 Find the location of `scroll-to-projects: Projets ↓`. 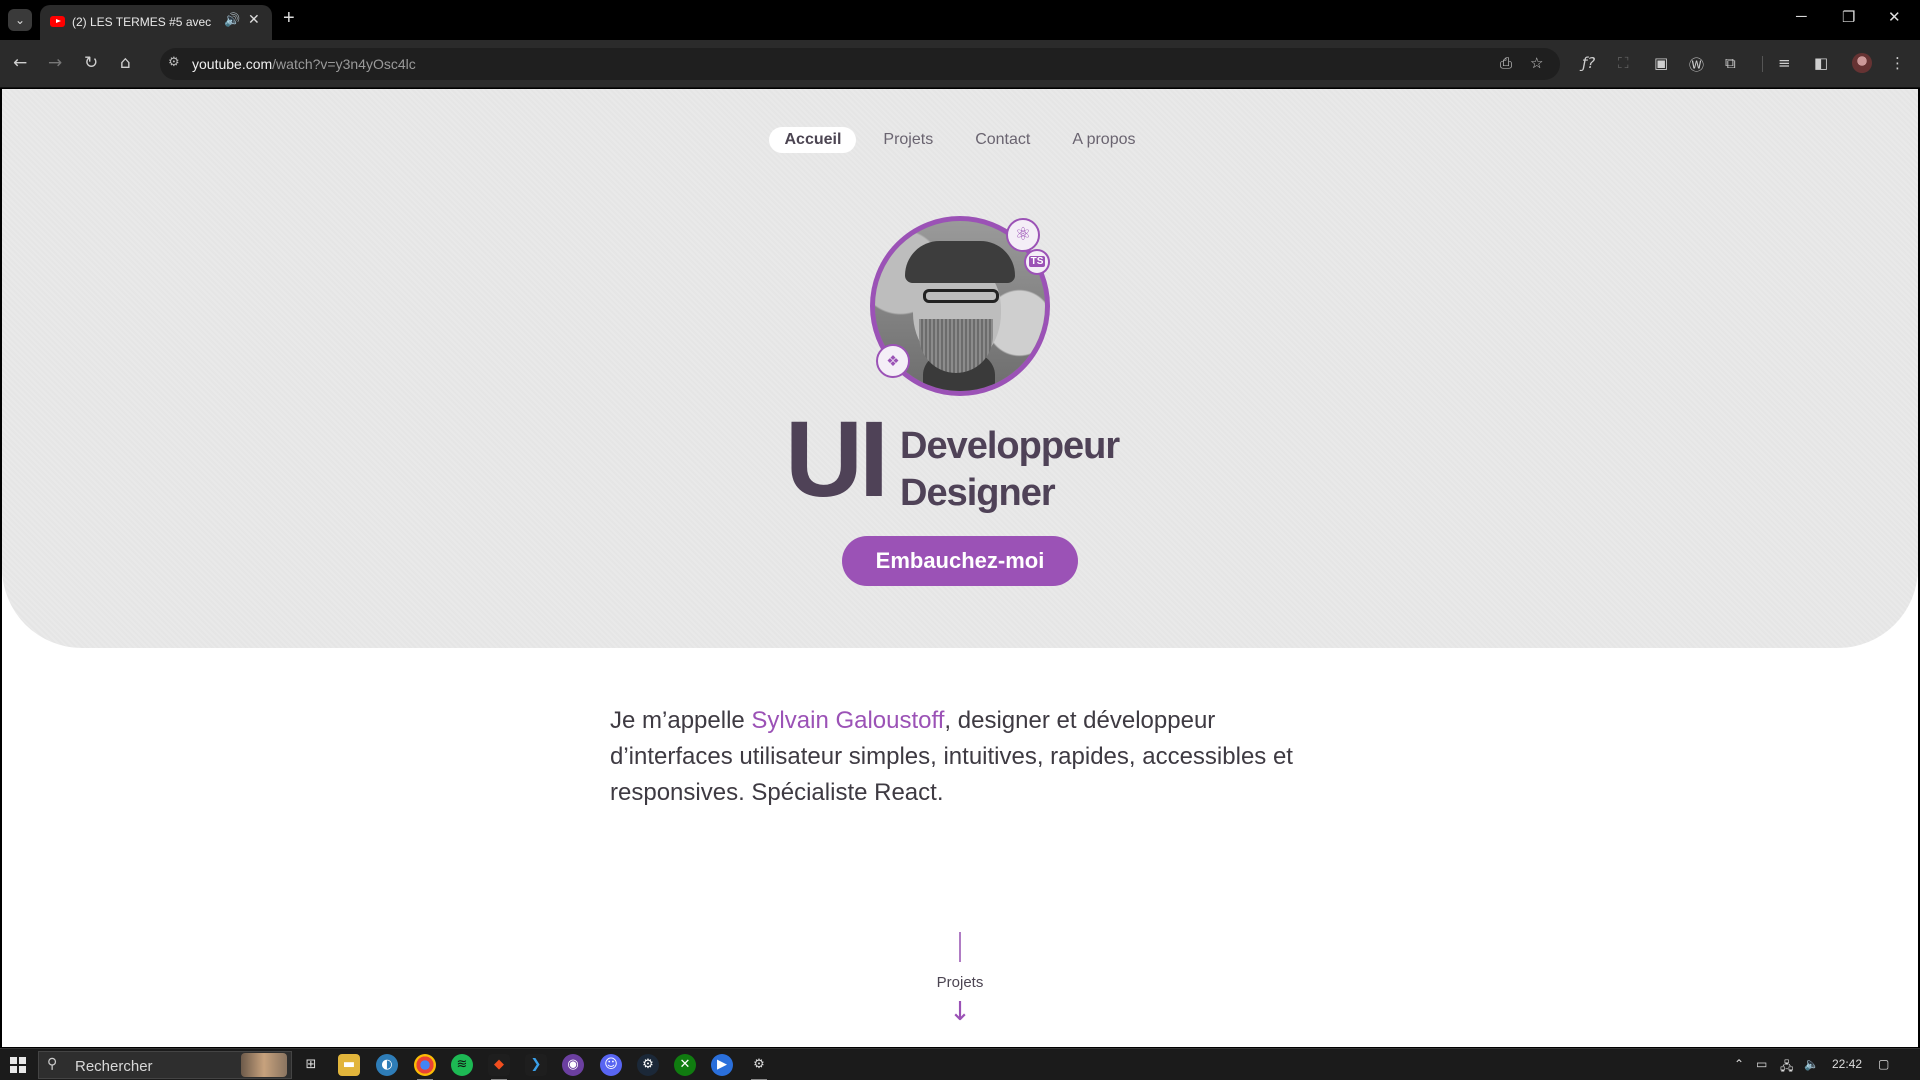

scroll-to-projects: Projets ↓ is located at coordinates (960, 978).